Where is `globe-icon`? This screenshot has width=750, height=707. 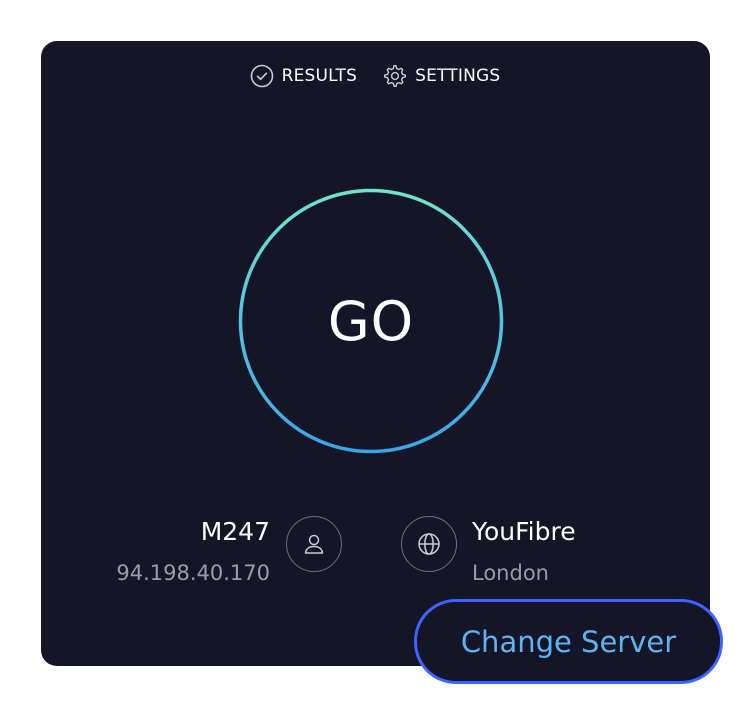 globe-icon is located at coordinates (429, 544).